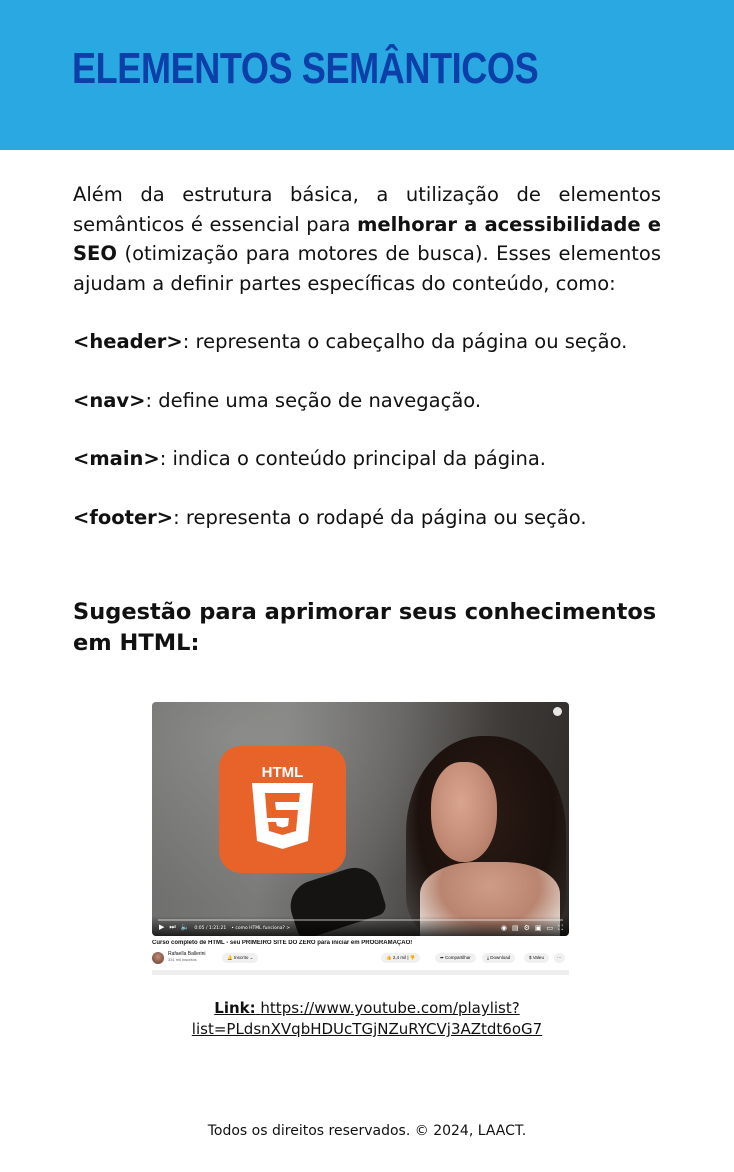 Image resolution: width=734 pixels, height=1172 pixels. I want to click on tag-name: <main>, so click(116, 458).